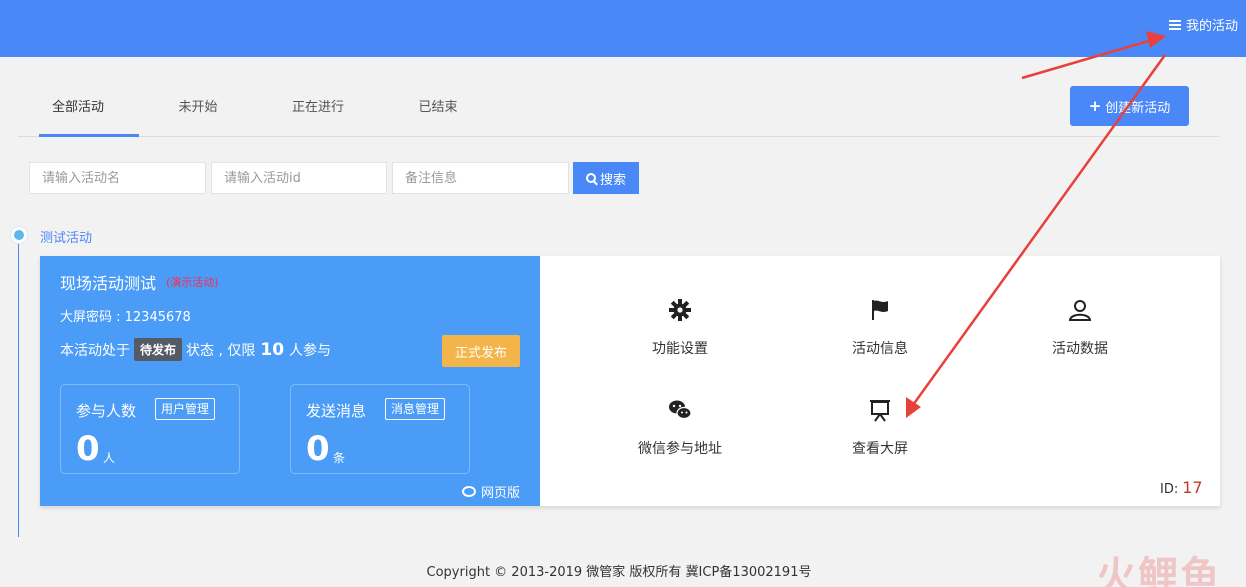 This screenshot has width=1246, height=587. Describe the element at coordinates (185, 409) in the screenshot. I see `user-management-button: 用户管理` at that location.